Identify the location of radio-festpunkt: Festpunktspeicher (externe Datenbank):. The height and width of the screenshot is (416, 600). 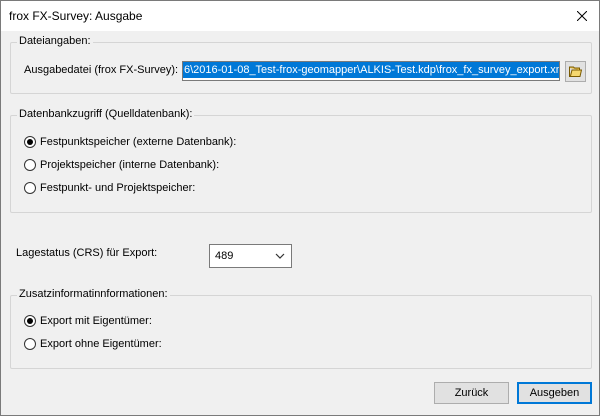
(130, 142).